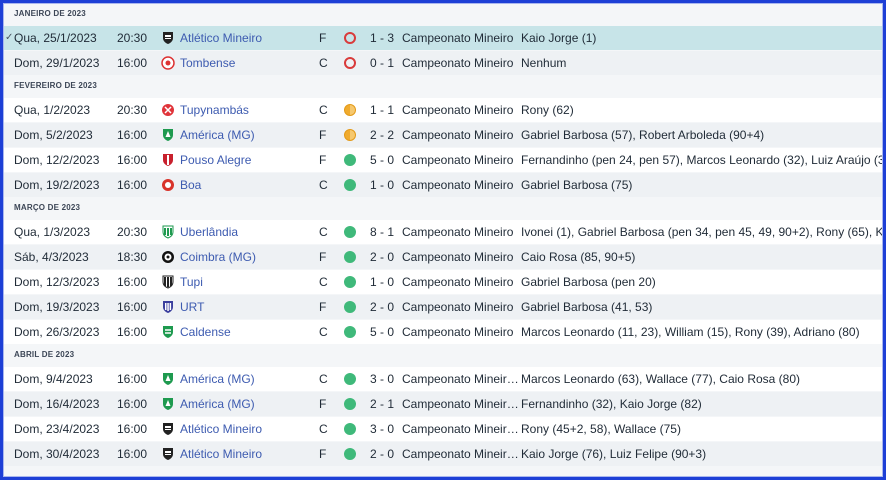  Describe the element at coordinates (215, 160) in the screenshot. I see `opponent-link: Pouso Alegre` at that location.